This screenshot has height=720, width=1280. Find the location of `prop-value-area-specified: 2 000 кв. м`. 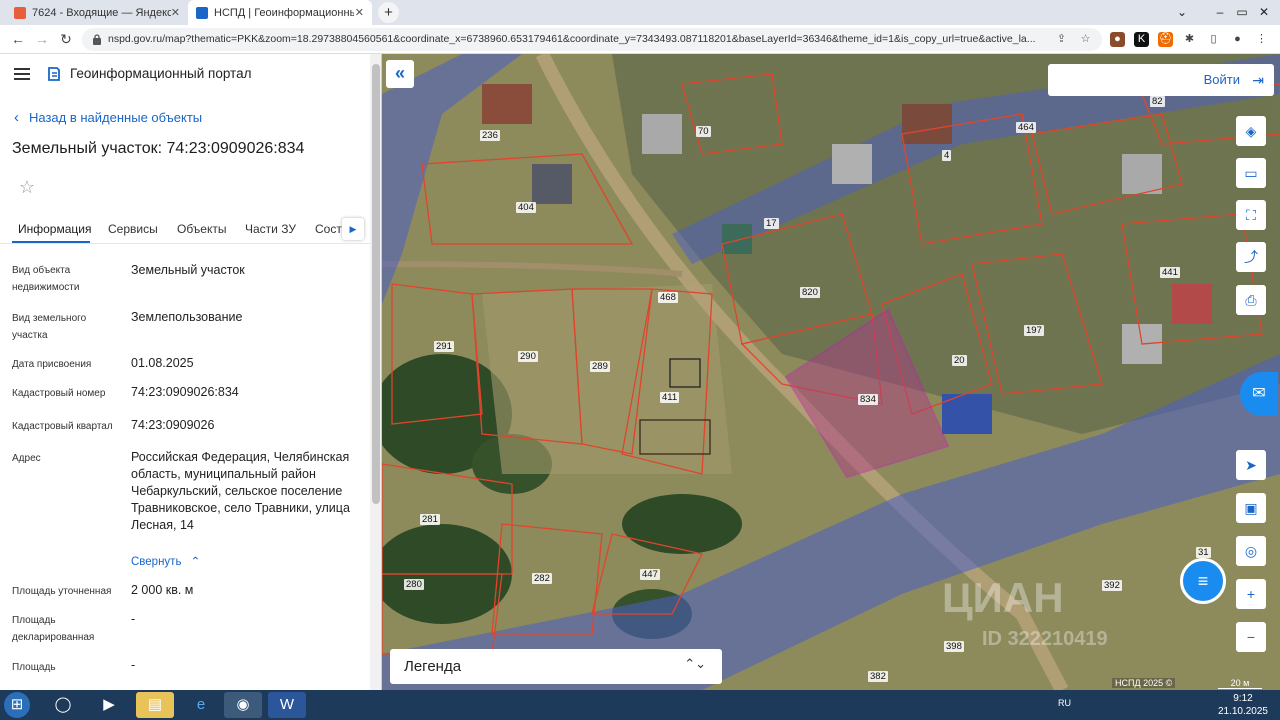

prop-value-area-specified: 2 000 кв. м is located at coordinates (162, 590).